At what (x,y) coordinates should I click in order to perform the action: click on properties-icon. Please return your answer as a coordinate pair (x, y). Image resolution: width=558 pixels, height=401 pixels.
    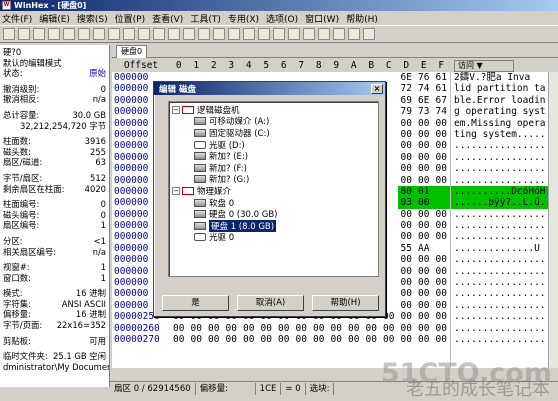
    Looking at the image, I should click on (69, 34).